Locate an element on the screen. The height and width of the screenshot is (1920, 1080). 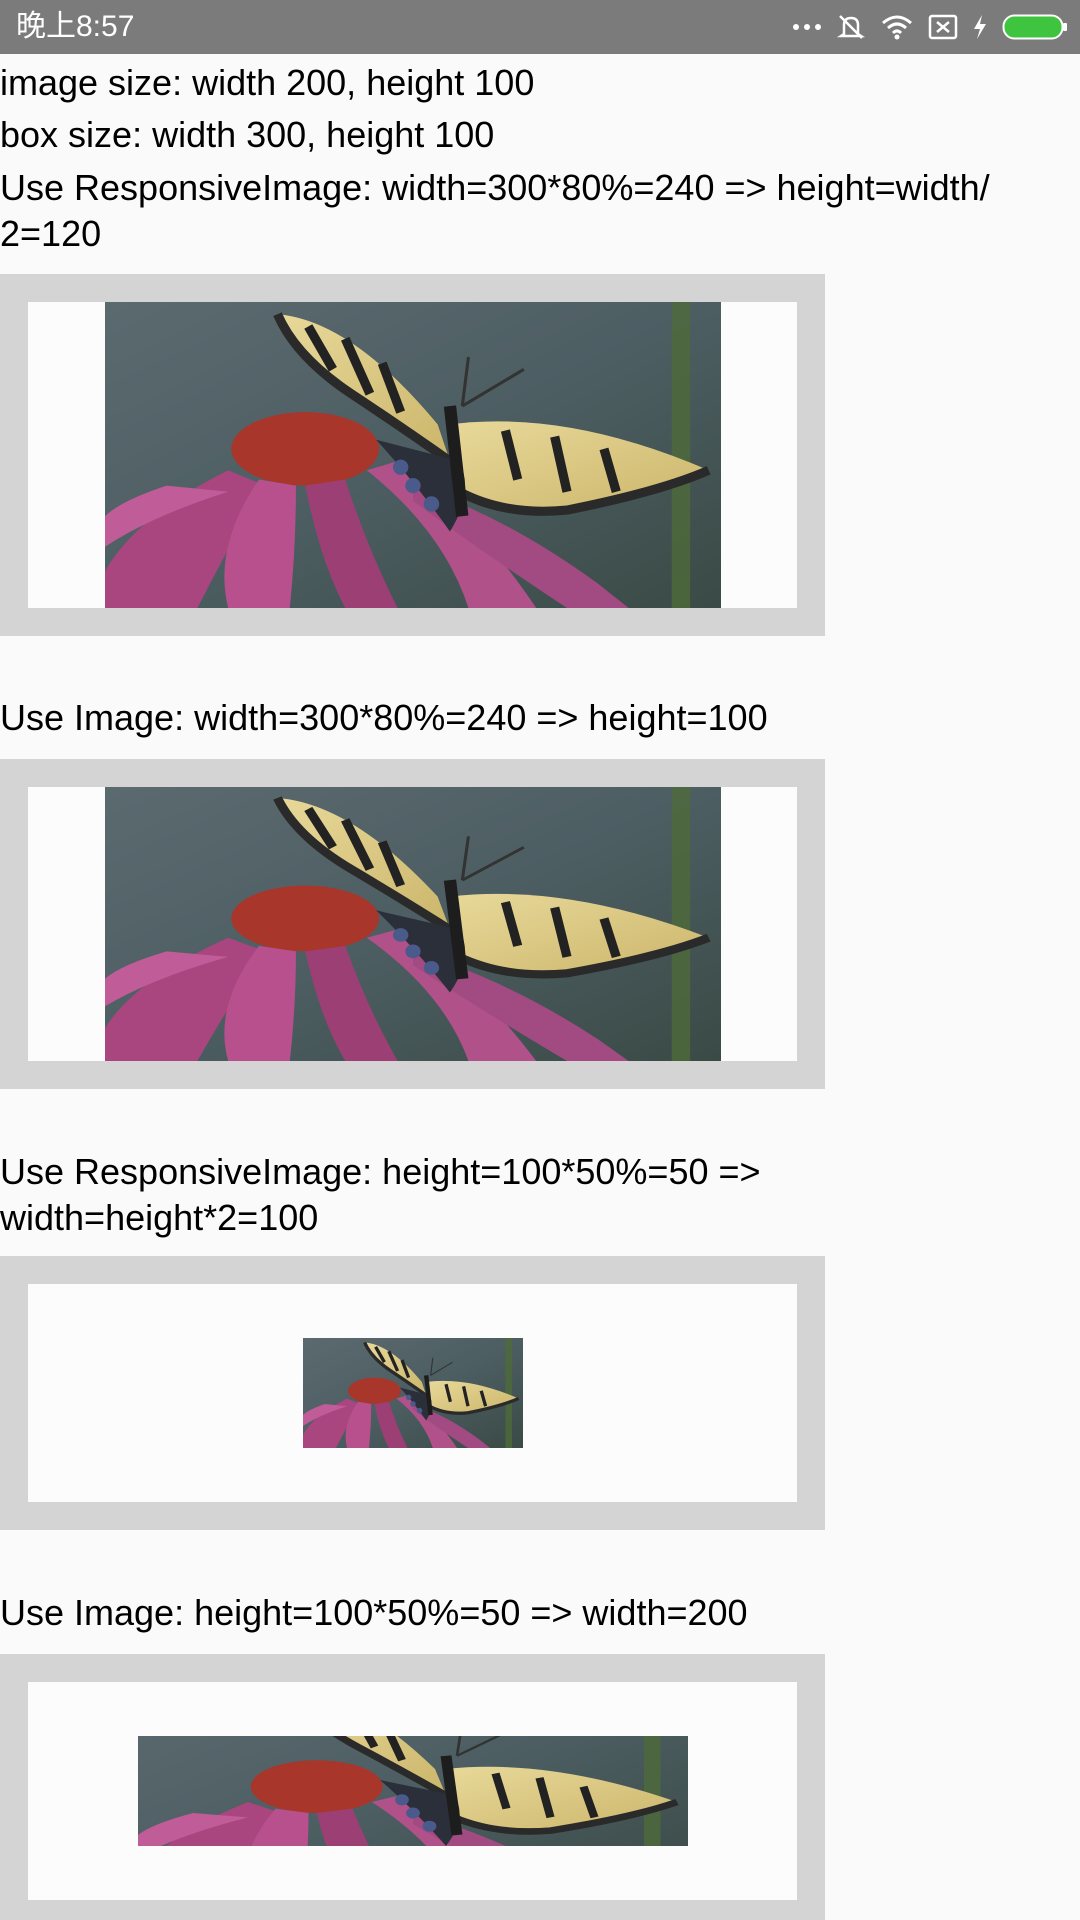
more-dots-icon is located at coordinates (807, 27).